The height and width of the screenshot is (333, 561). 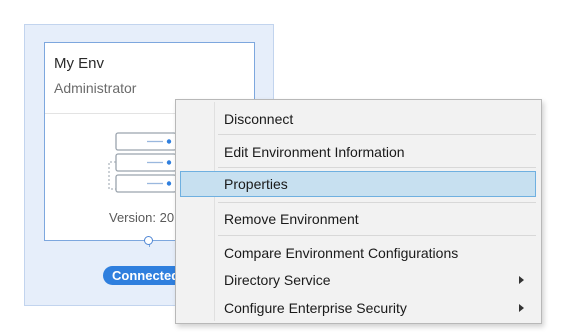 I want to click on menu-item-properties: Properties, so click(x=358, y=184).